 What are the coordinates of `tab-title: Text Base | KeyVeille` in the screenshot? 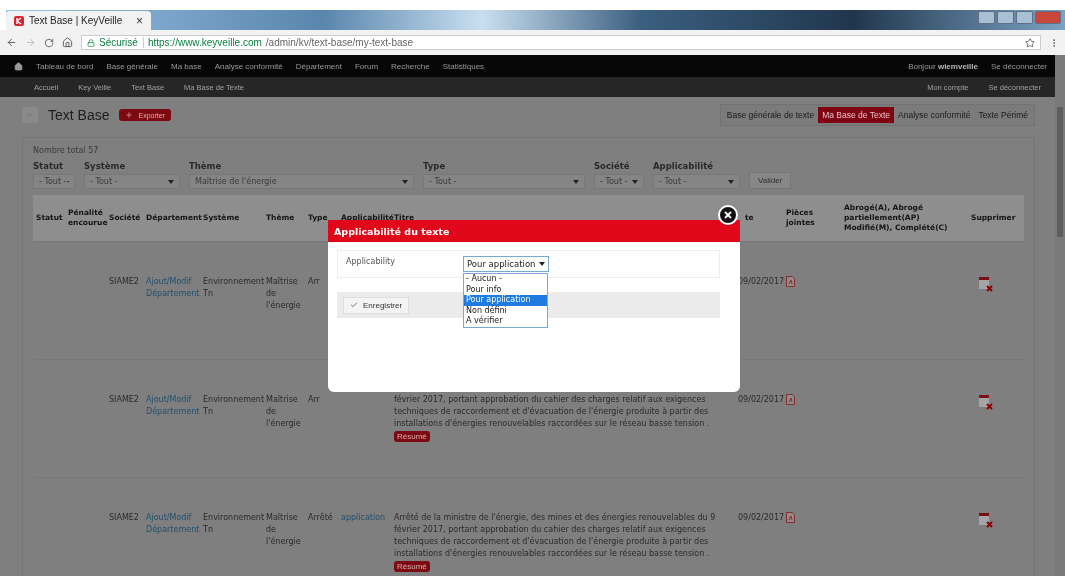 It's located at (76, 20).